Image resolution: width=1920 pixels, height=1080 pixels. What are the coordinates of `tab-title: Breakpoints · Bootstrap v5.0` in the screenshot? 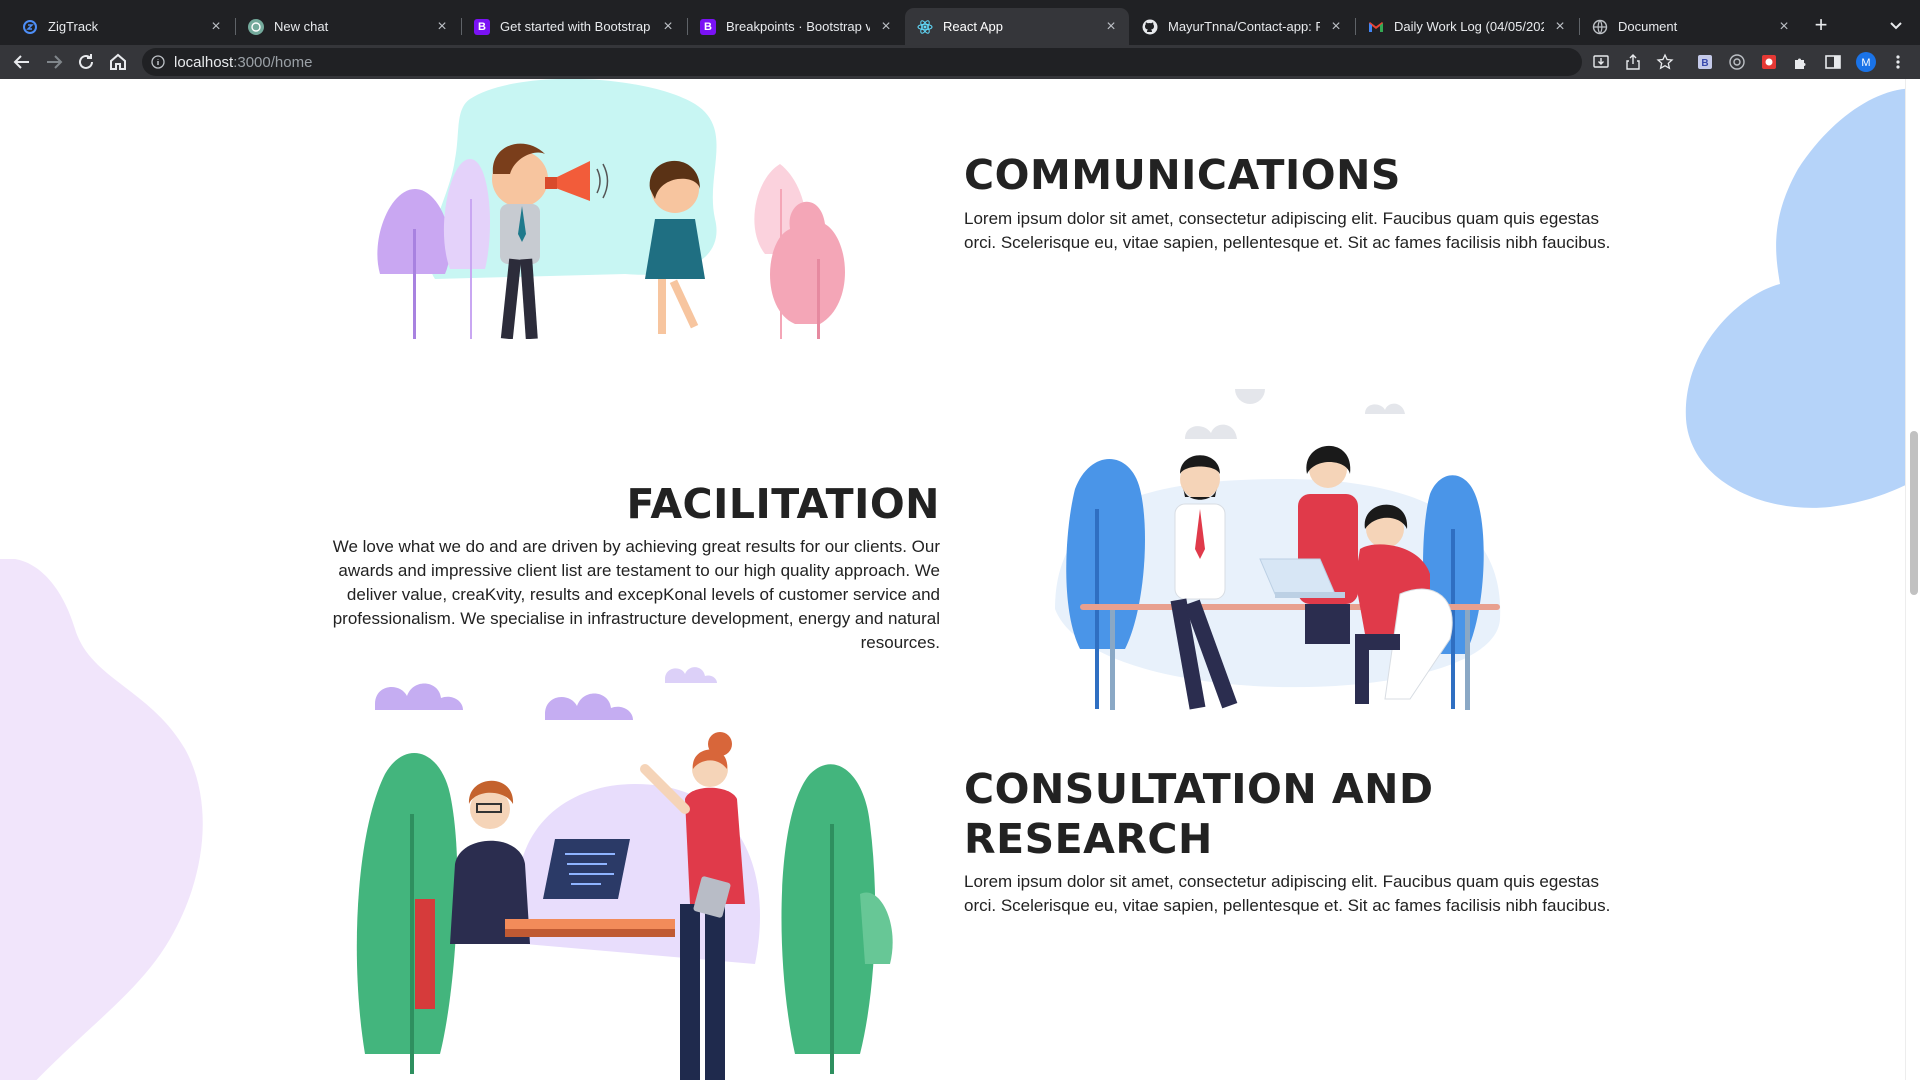 It's located at (798, 26).